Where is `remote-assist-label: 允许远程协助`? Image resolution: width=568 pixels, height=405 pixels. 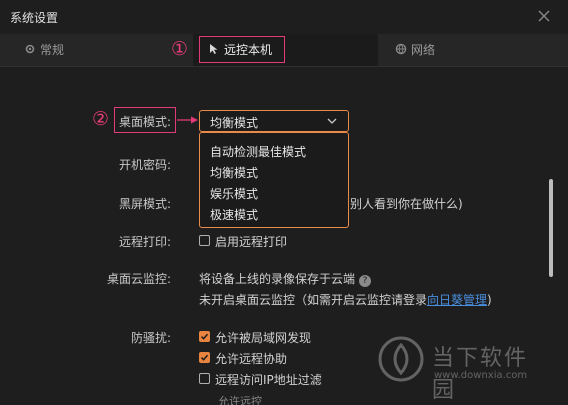 remote-assist-label: 允许远程协助 is located at coordinates (251, 359).